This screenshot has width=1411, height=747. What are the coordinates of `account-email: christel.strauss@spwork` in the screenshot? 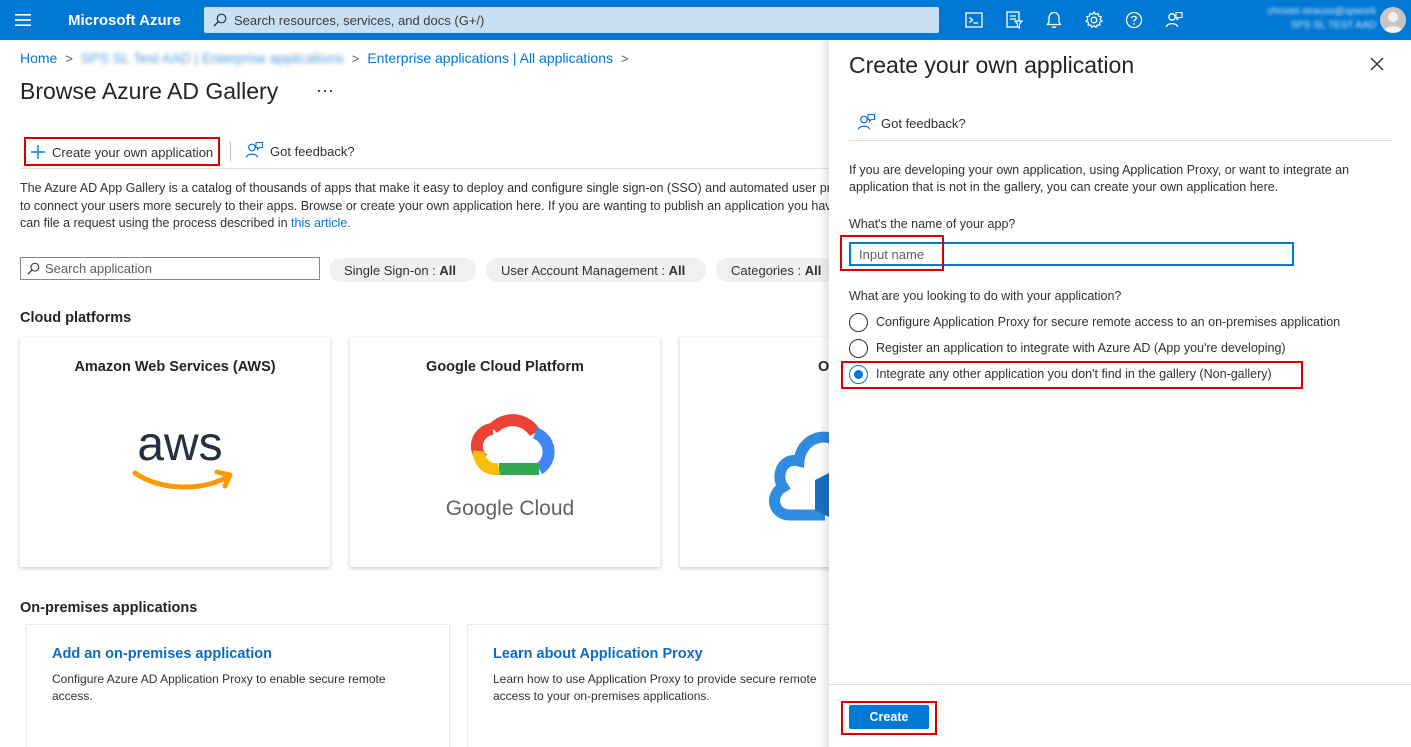 It's located at (1321, 11).